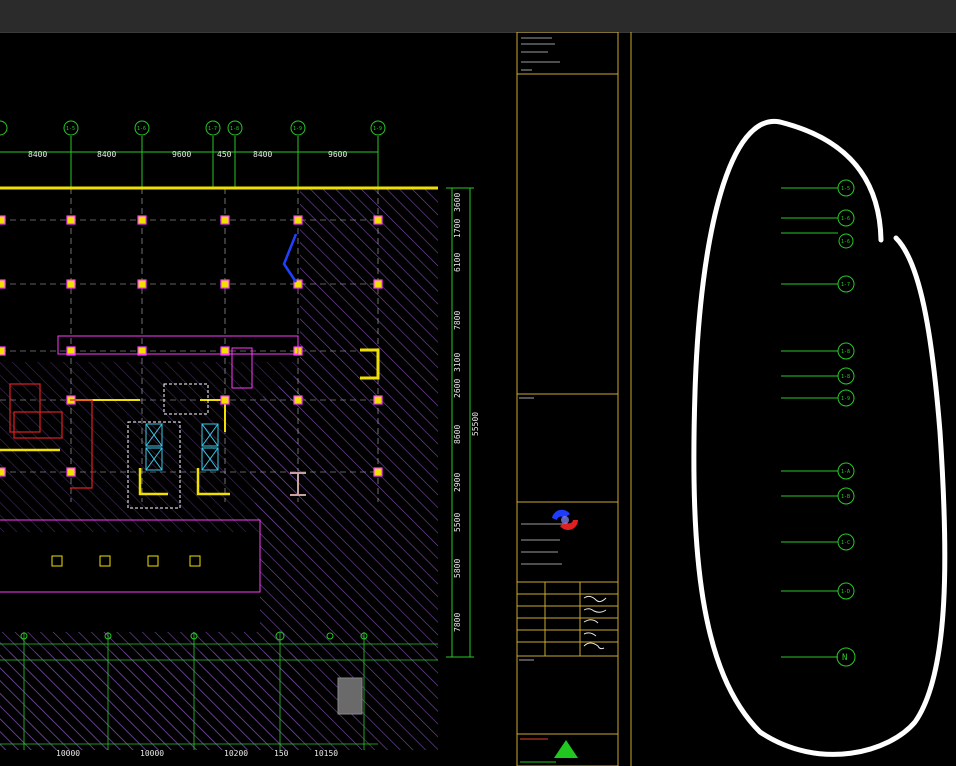  I want to click on dim-top-6: 9600, so click(337, 154).